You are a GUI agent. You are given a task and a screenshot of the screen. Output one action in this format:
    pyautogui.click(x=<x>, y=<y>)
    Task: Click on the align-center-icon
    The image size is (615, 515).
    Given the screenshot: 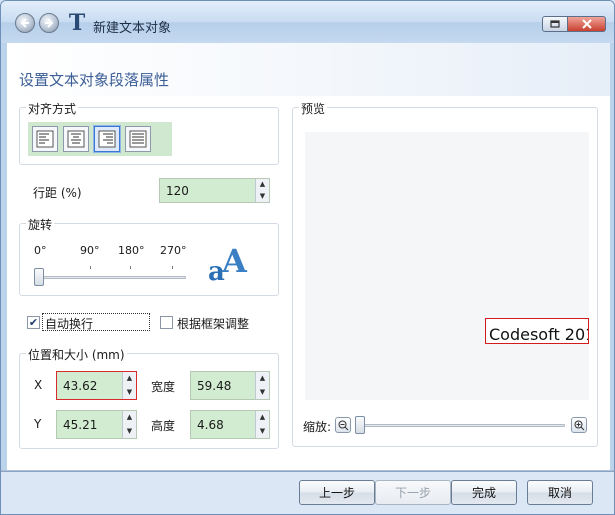 What is the action you would take?
    pyautogui.click(x=76, y=139)
    